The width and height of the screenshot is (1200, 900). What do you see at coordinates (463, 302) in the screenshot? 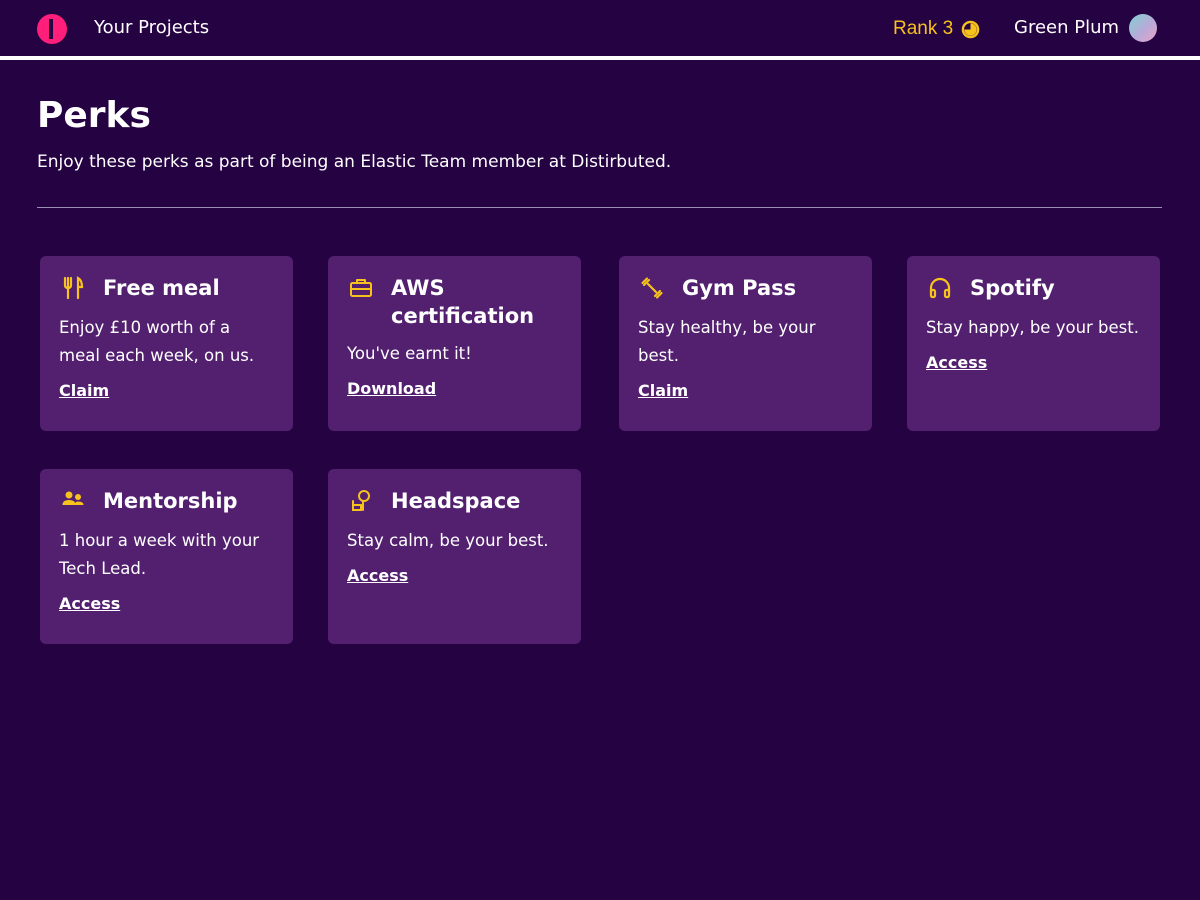
I see `perk-title: AWS certification` at bounding box center [463, 302].